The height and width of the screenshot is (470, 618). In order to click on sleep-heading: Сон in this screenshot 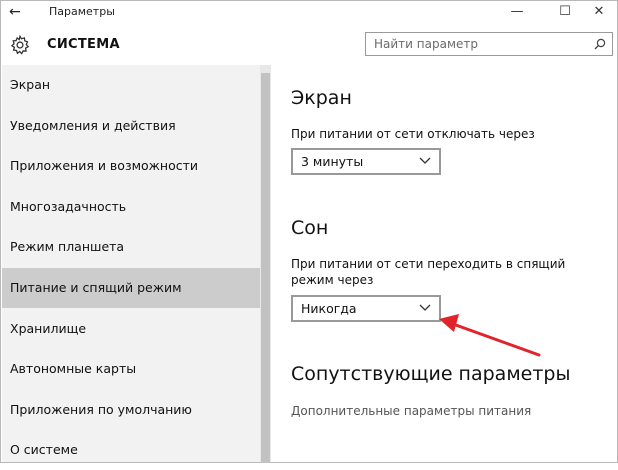, I will do `click(310, 228)`.